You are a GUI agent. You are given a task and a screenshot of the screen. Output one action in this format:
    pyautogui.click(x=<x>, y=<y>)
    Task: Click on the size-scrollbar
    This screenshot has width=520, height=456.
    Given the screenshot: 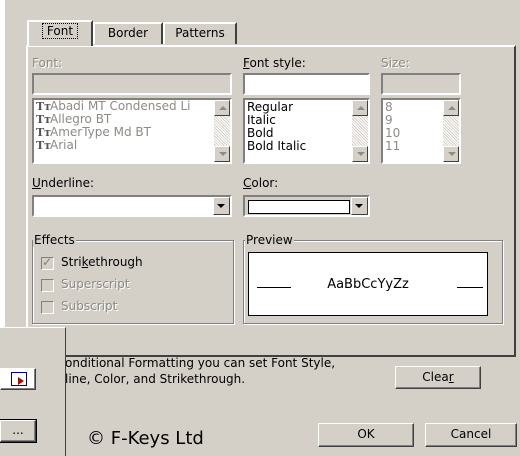 What is the action you would take?
    pyautogui.click(x=451, y=131)
    